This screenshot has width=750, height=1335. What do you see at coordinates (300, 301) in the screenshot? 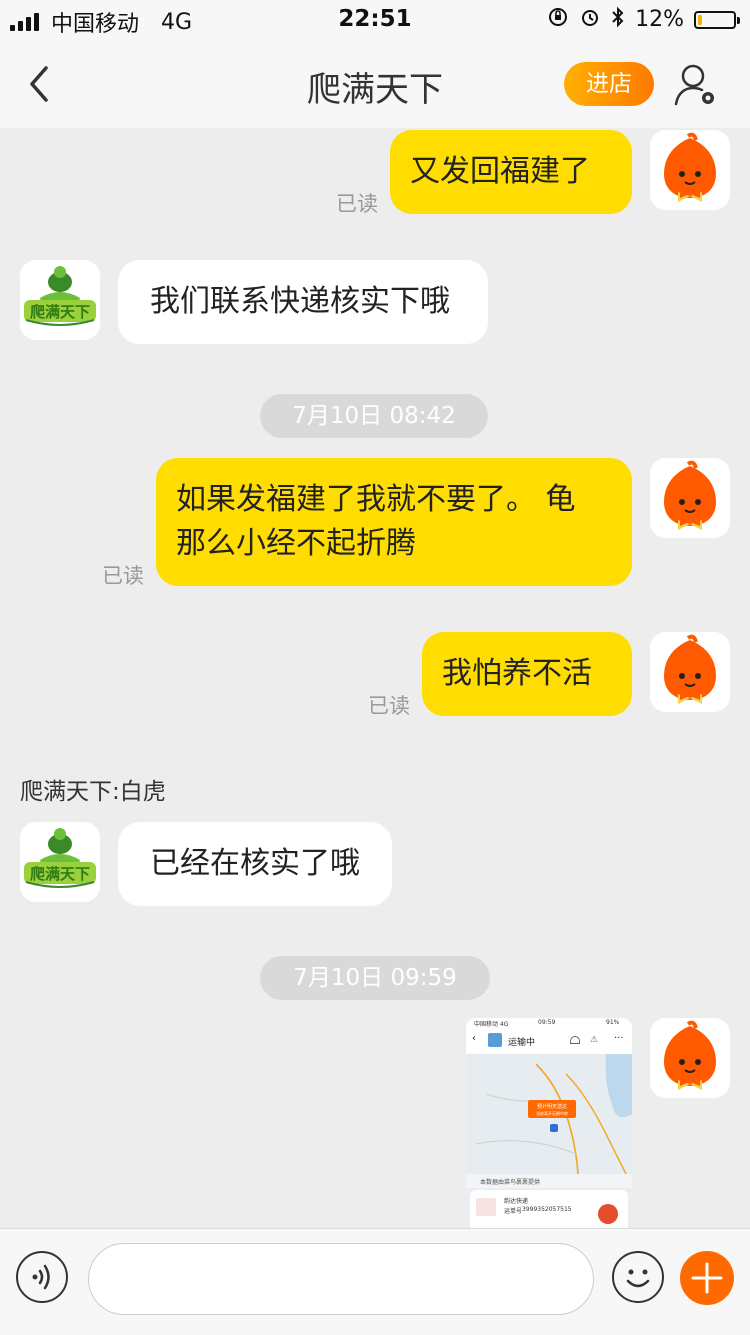
I see `message-text: 我们联系快递核实下哦` at bounding box center [300, 301].